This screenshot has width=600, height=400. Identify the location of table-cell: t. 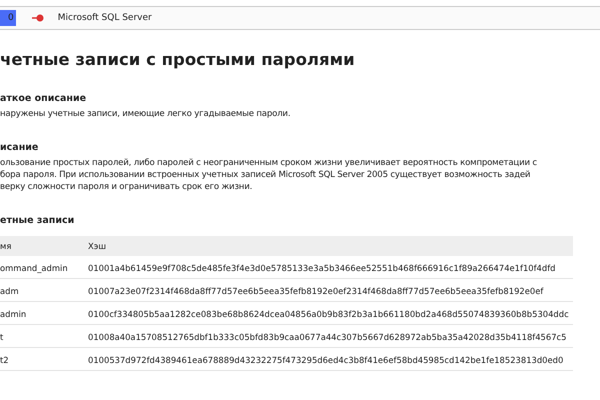
(39, 337).